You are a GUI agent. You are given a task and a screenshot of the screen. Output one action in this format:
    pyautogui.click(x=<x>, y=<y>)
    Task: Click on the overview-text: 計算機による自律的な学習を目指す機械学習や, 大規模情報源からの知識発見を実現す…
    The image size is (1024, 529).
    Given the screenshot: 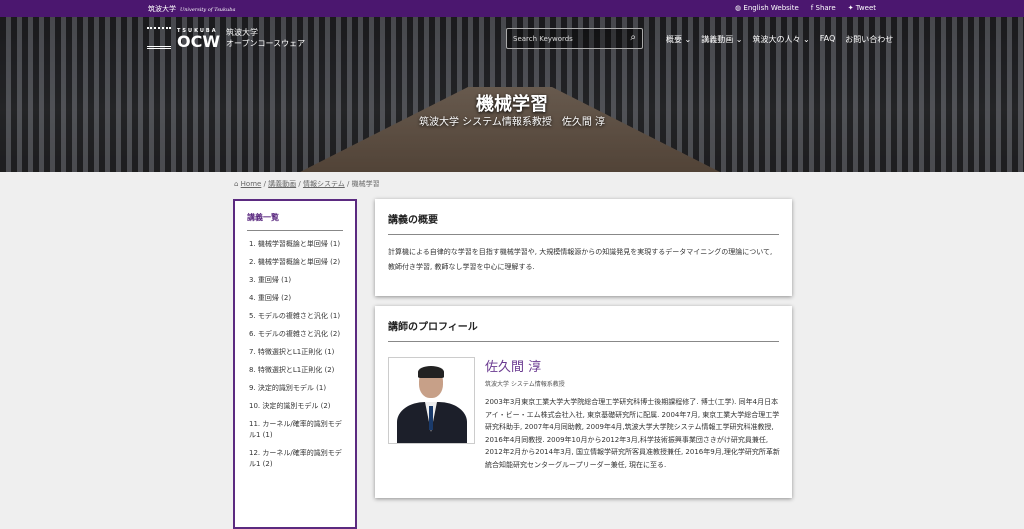 What is the action you would take?
    pyautogui.click(x=580, y=259)
    